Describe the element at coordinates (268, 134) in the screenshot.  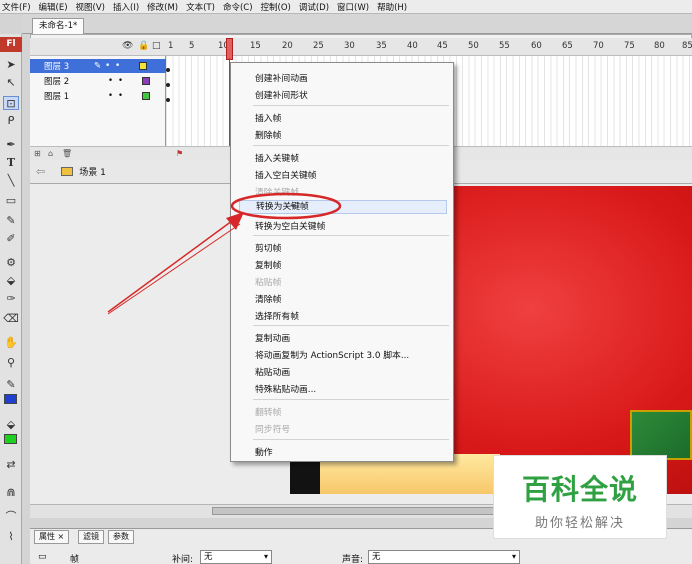
I see `menu-item-delete-frame: 删除帧` at that location.